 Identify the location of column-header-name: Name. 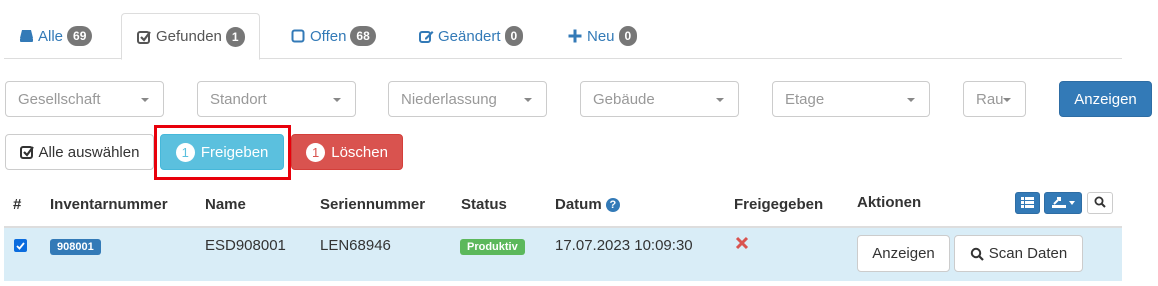
(225, 204).